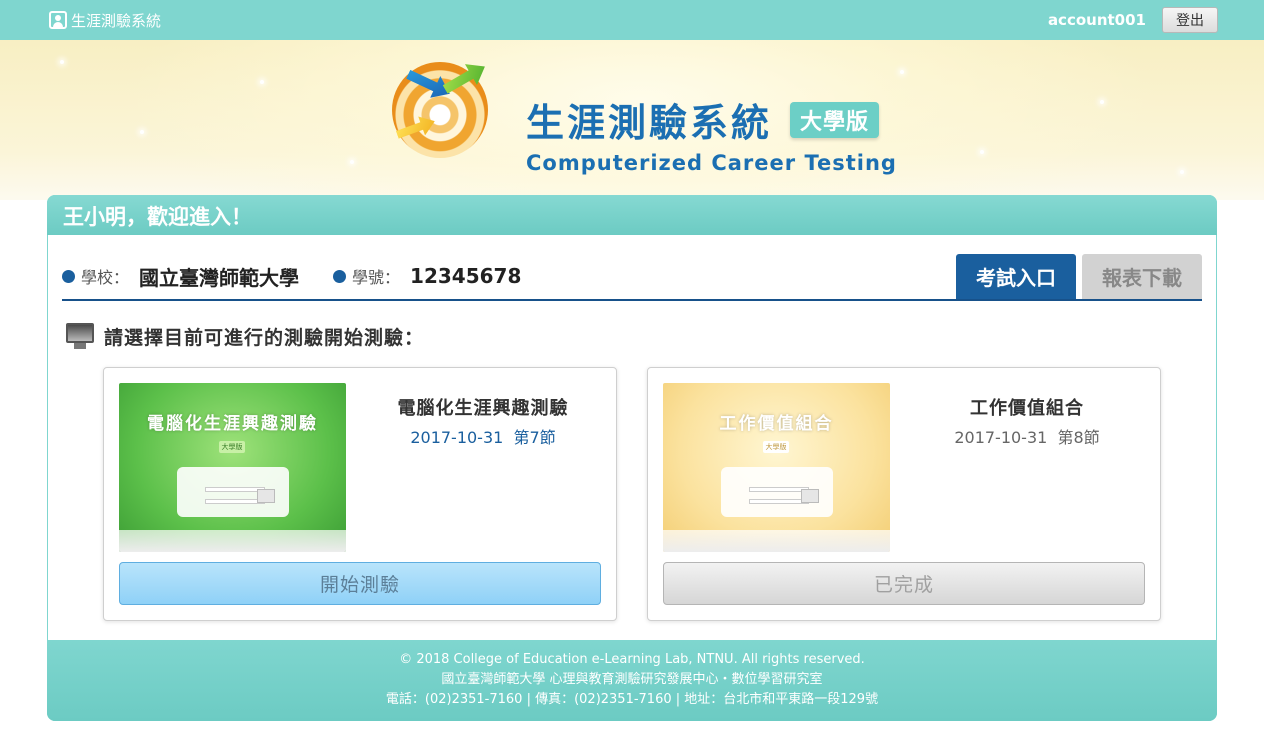  What do you see at coordinates (466, 276) in the screenshot?
I see `student-id-value: 12345678` at bounding box center [466, 276].